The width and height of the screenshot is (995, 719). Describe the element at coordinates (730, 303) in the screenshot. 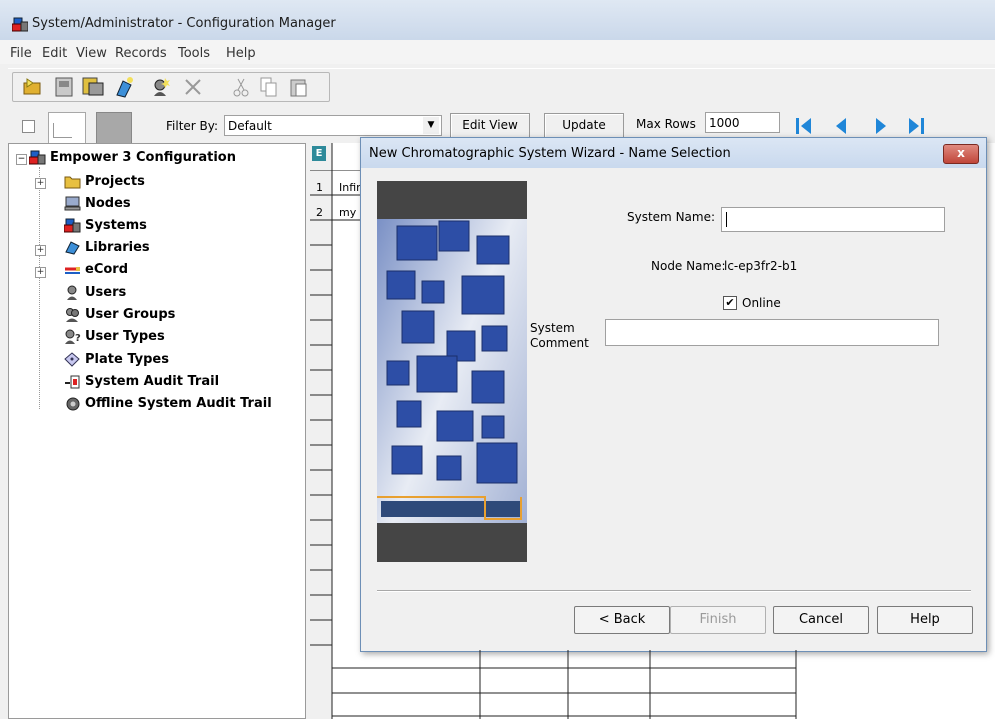

I see `online-checkbox: ✔` at that location.